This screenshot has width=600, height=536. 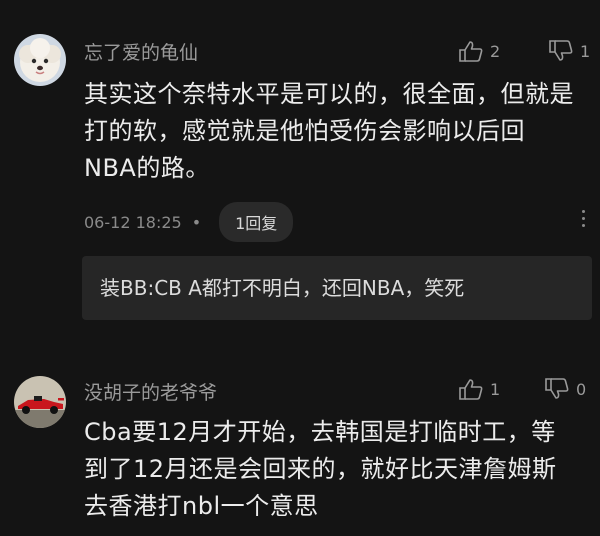 I want to click on thumbs-up-icon, so click(x=471, y=389).